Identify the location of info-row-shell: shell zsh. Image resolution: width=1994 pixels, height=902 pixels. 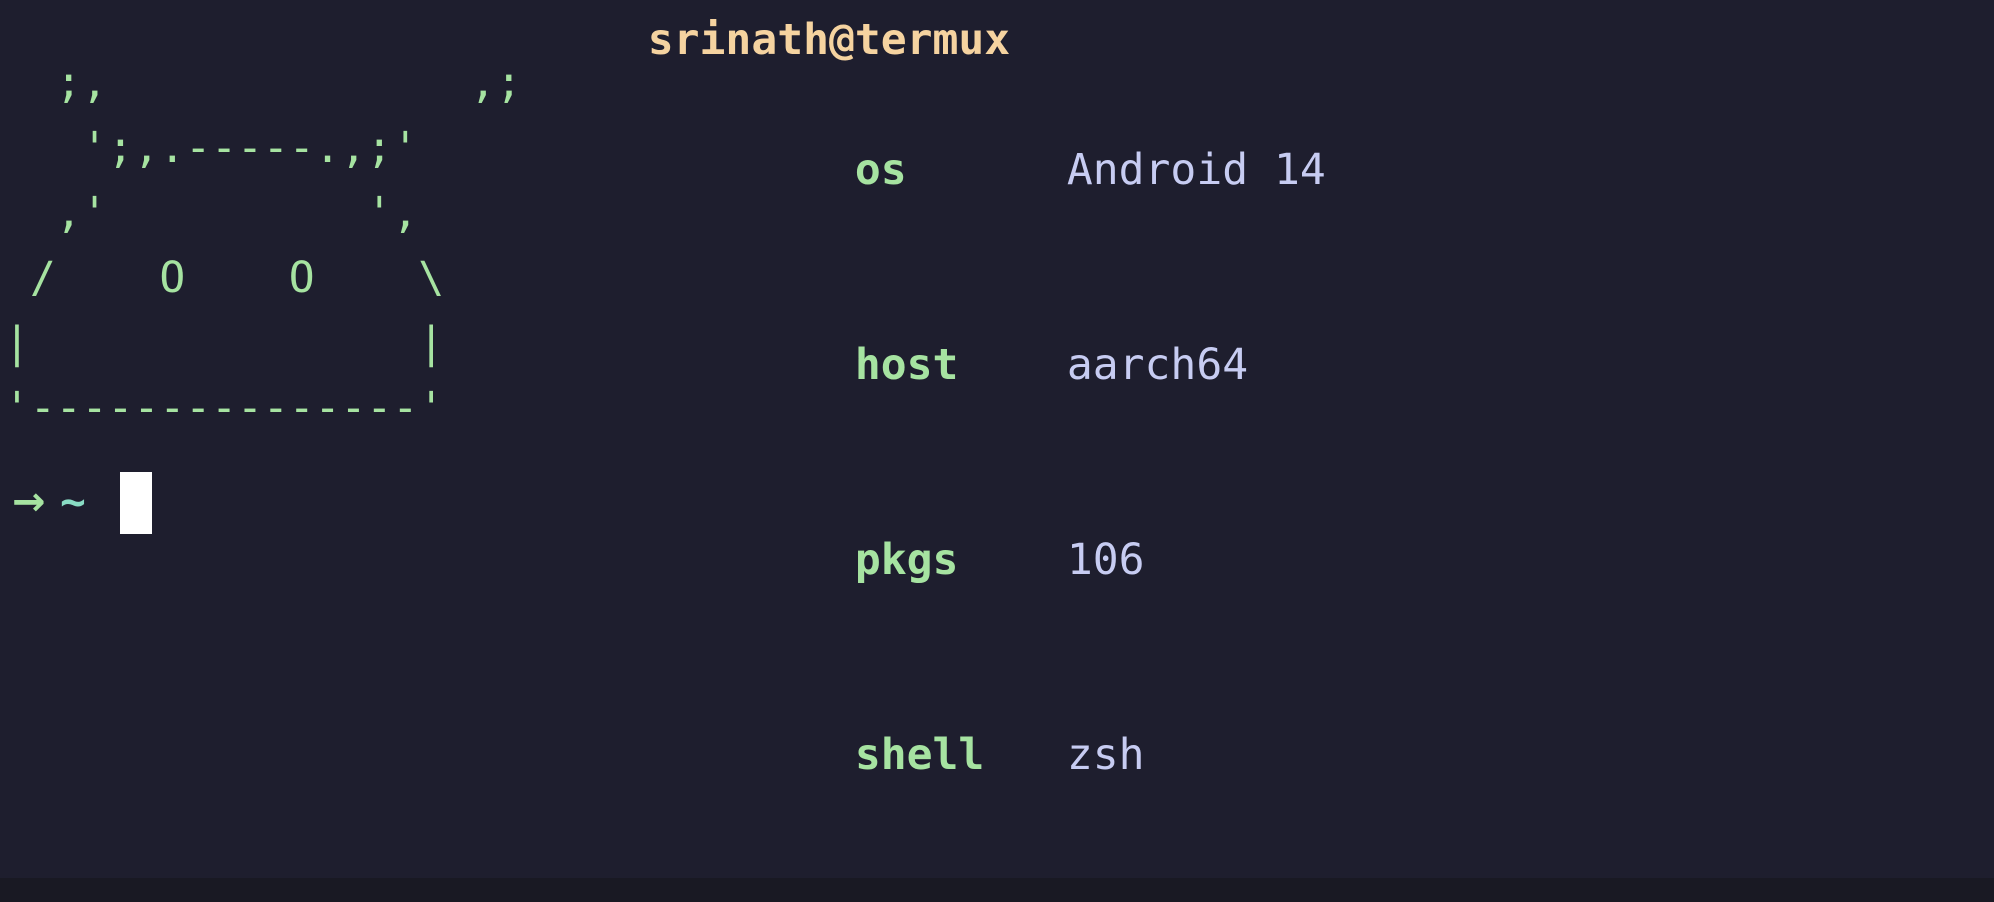
(1026, 755).